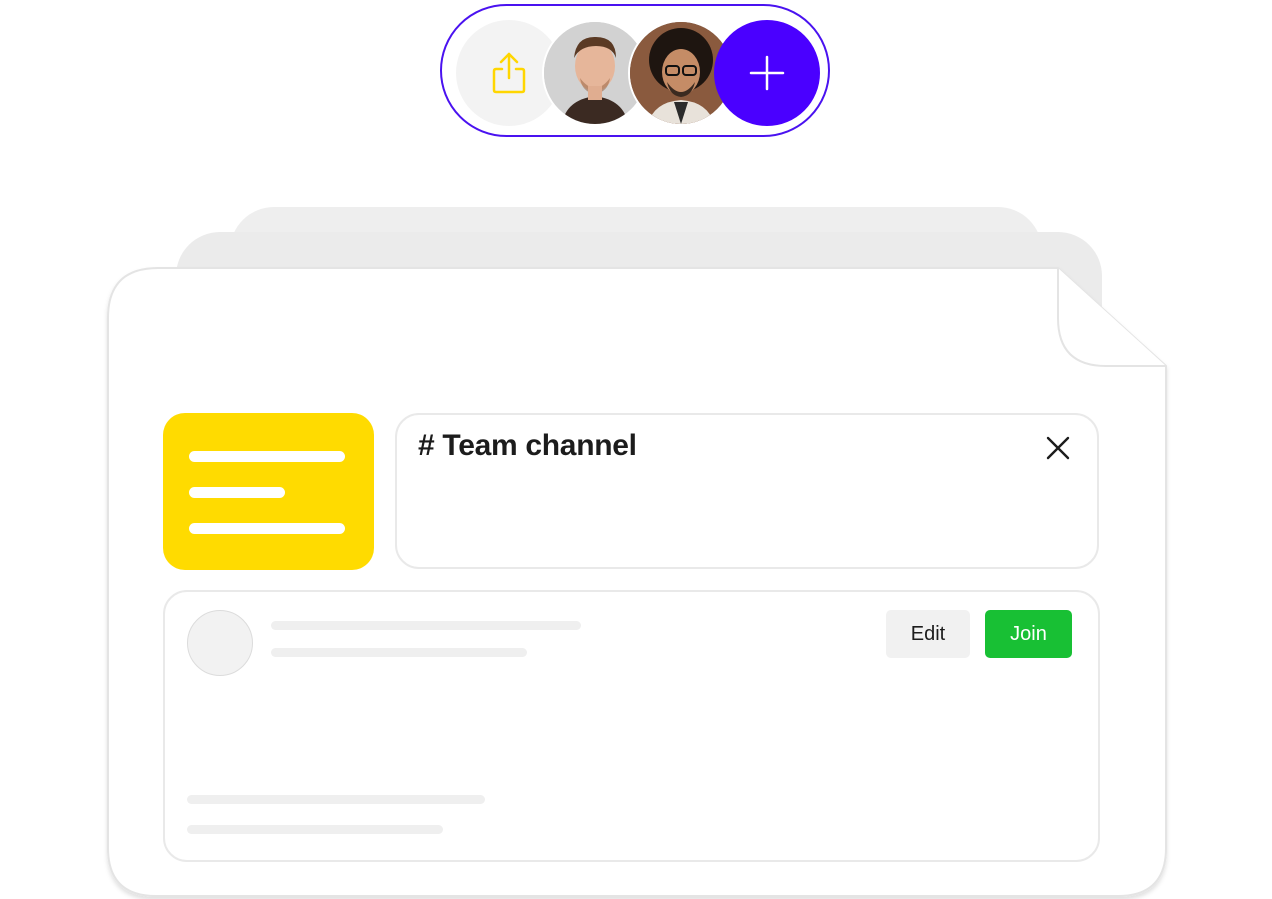  What do you see at coordinates (747, 491) in the screenshot?
I see `channel-card: # Team channel` at bounding box center [747, 491].